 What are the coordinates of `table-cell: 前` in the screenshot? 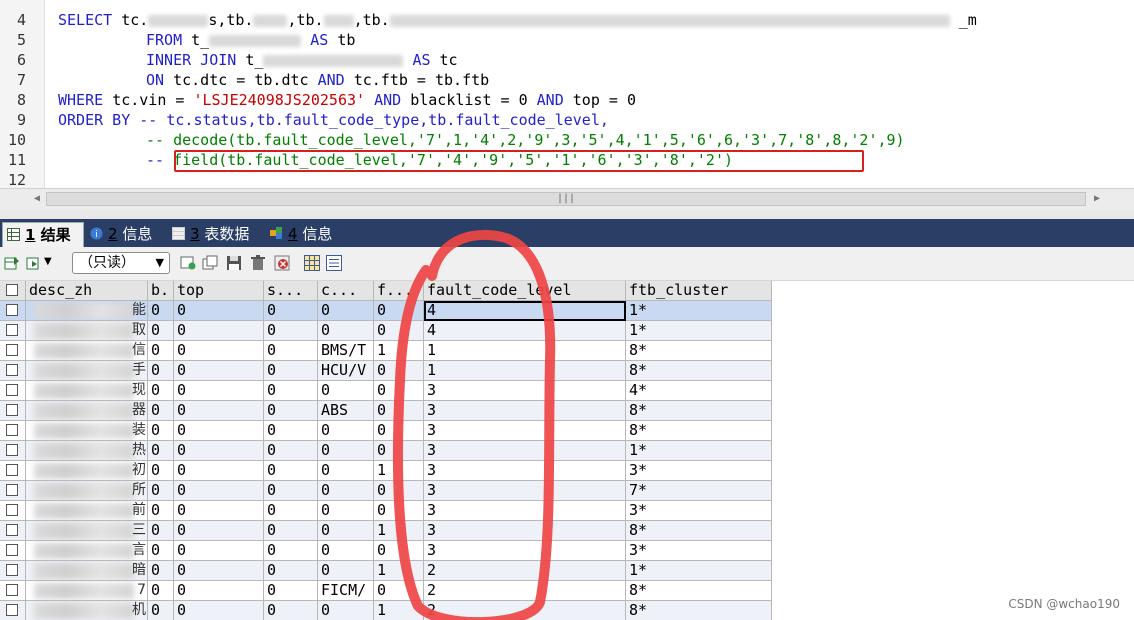 It's located at (87, 511).